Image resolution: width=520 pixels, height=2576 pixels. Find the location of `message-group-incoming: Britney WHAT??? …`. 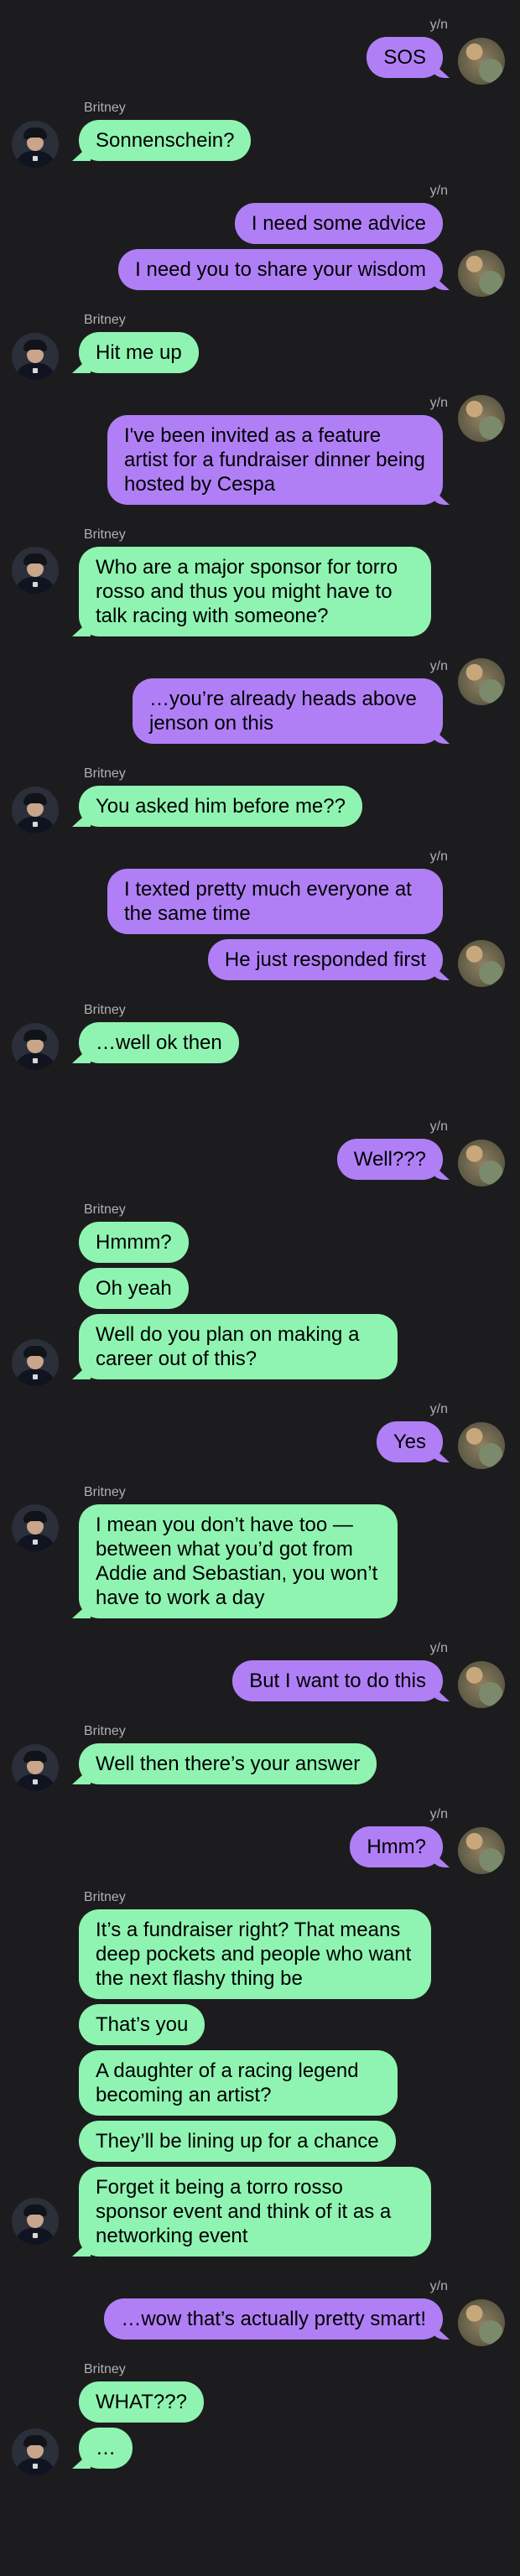

message-group-incoming: Britney WHAT??? … is located at coordinates (260, 2418).